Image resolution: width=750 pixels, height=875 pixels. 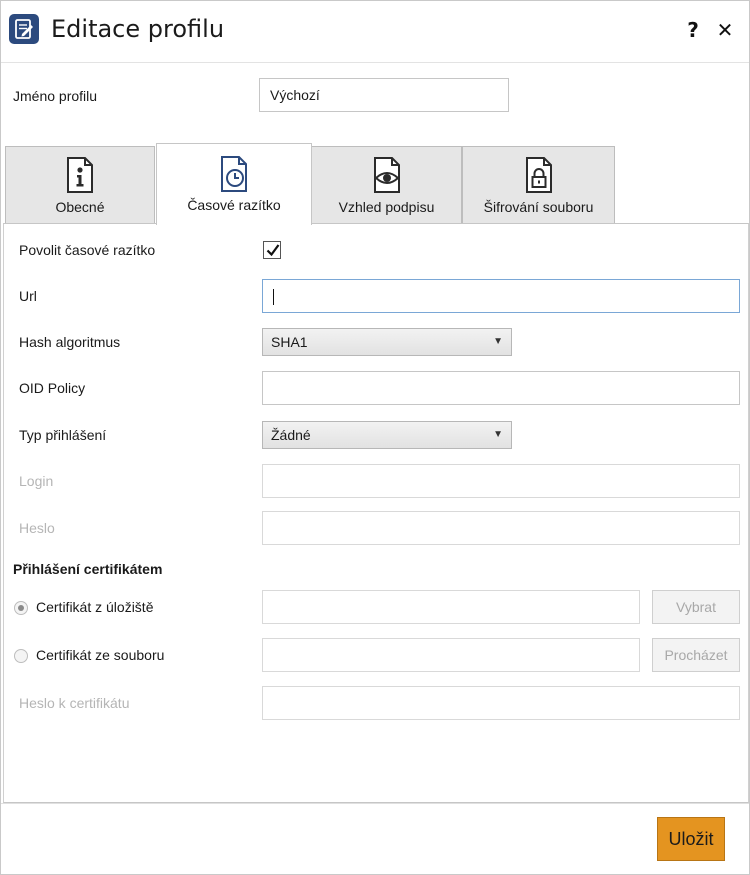 What do you see at coordinates (289, 342) in the screenshot?
I see `hash-algorithm-value: SHA1` at bounding box center [289, 342].